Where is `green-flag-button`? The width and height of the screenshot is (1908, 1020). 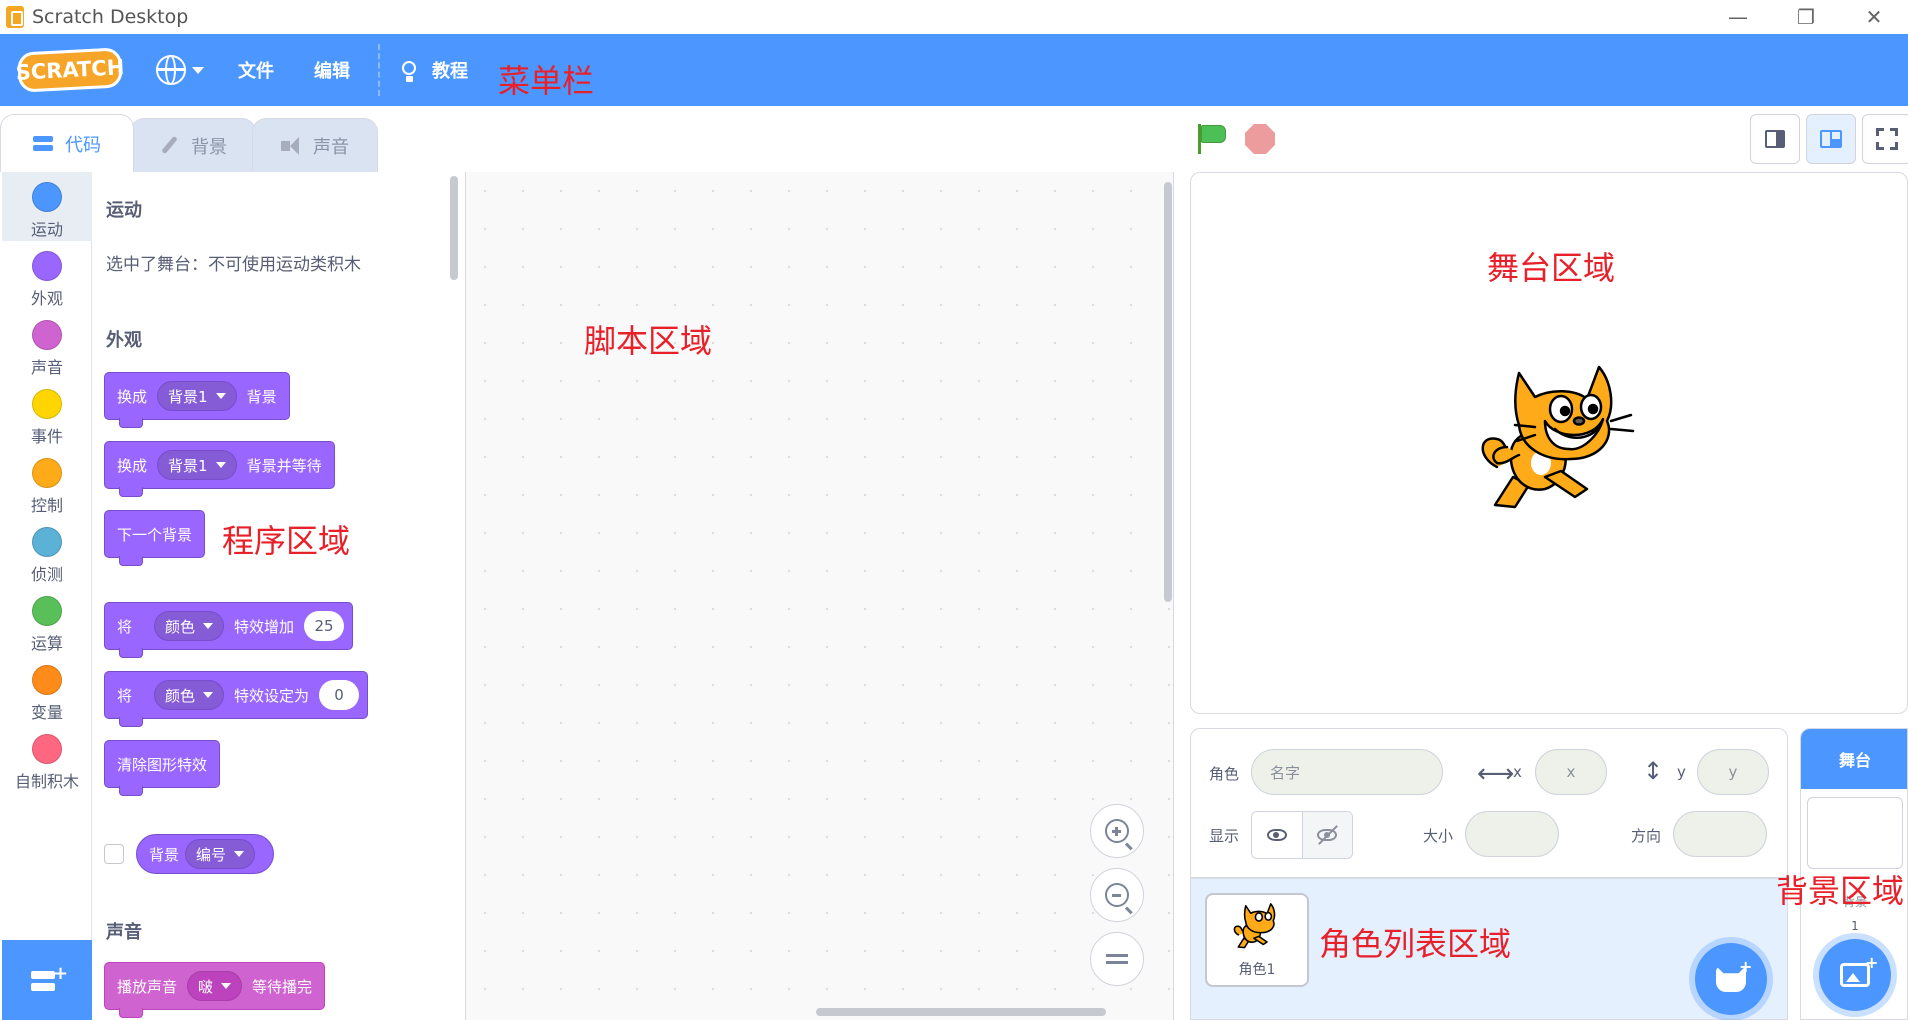
green-flag-button is located at coordinates (1212, 139).